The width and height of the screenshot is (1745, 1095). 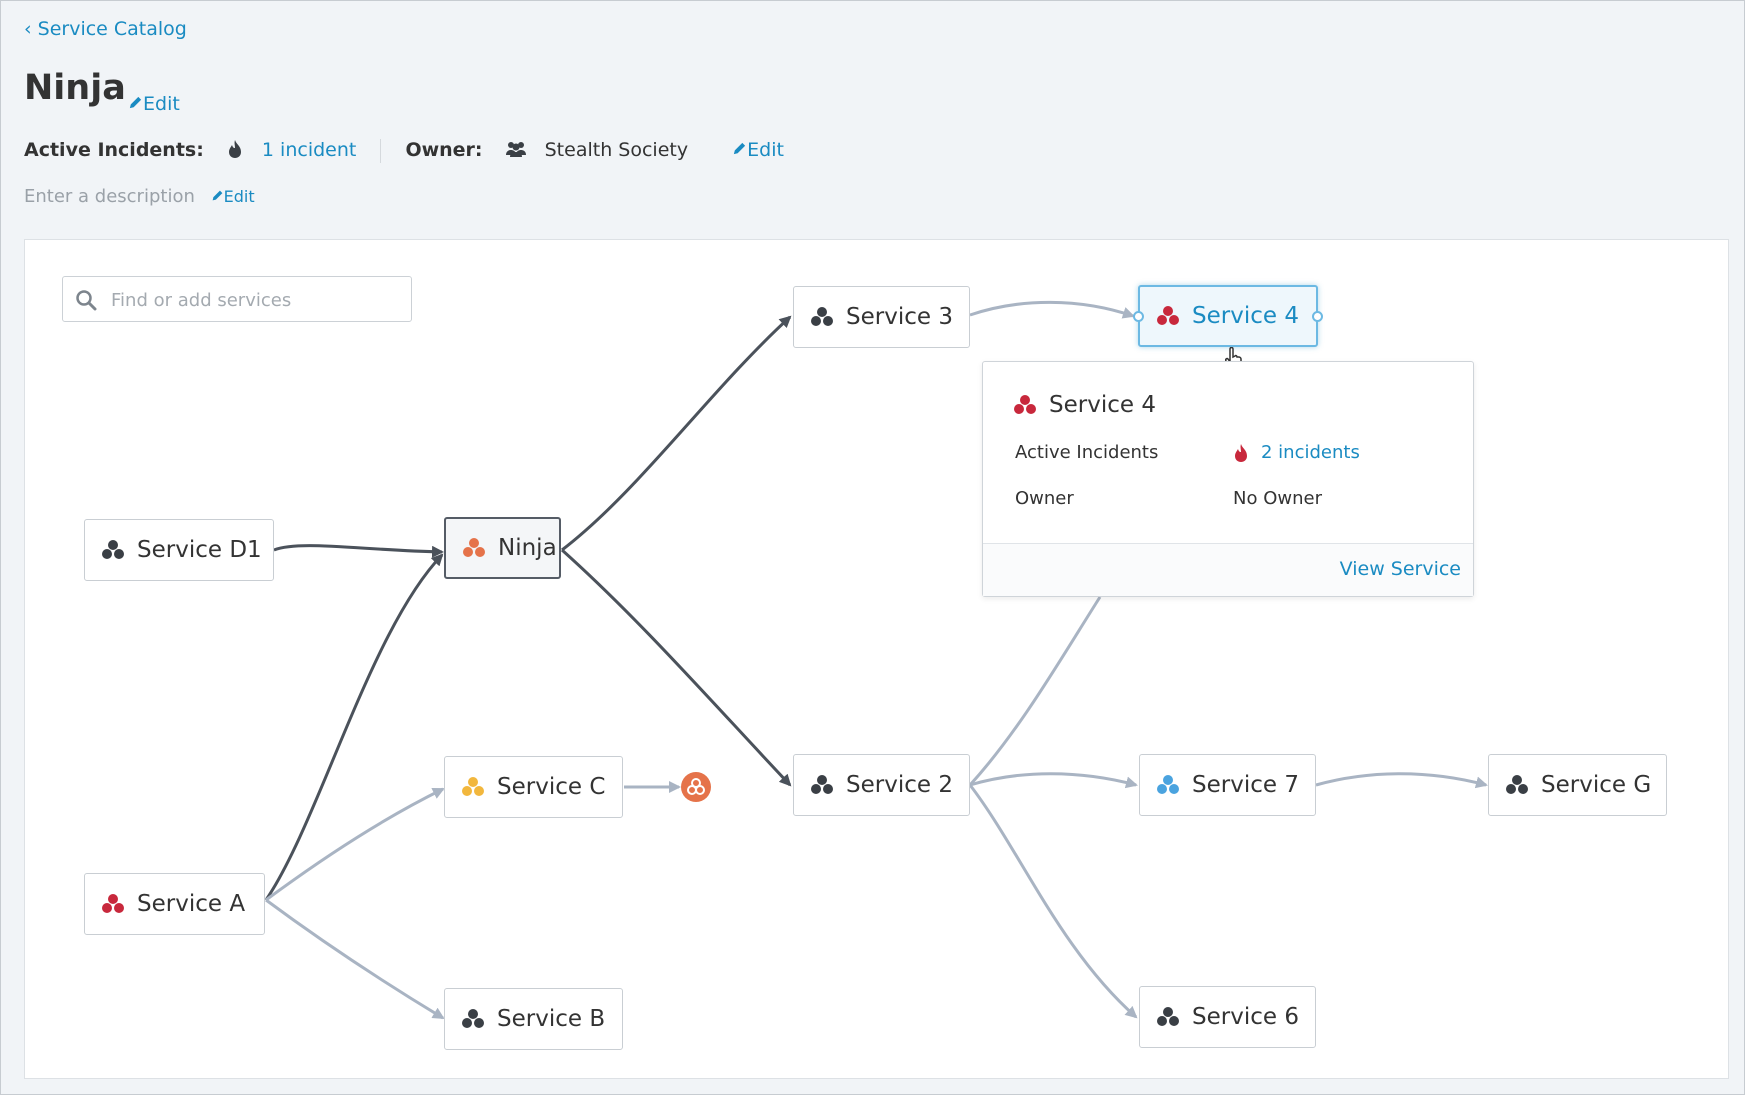 I want to click on description: Enter a description Edit, so click(x=139, y=196).